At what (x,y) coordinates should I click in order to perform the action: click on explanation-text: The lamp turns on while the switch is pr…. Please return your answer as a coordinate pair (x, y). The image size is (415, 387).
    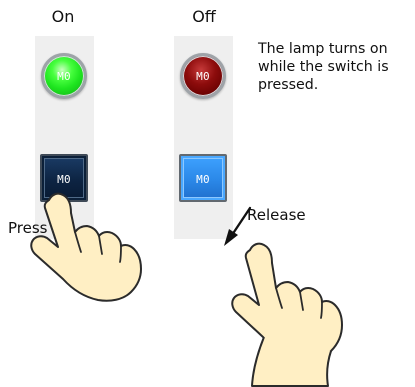
    Looking at the image, I should click on (323, 67).